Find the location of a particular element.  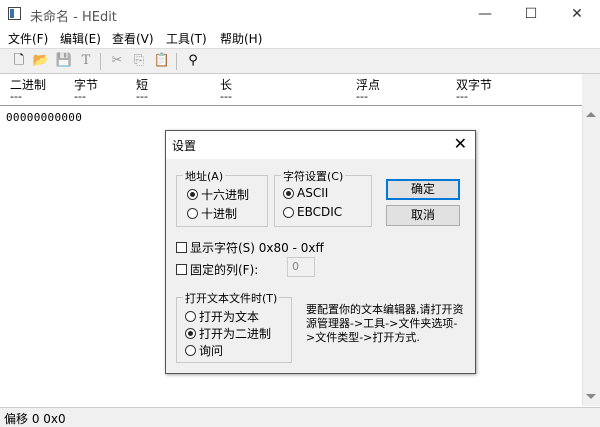

radio-hex: 十六进制 is located at coordinates (218, 194).